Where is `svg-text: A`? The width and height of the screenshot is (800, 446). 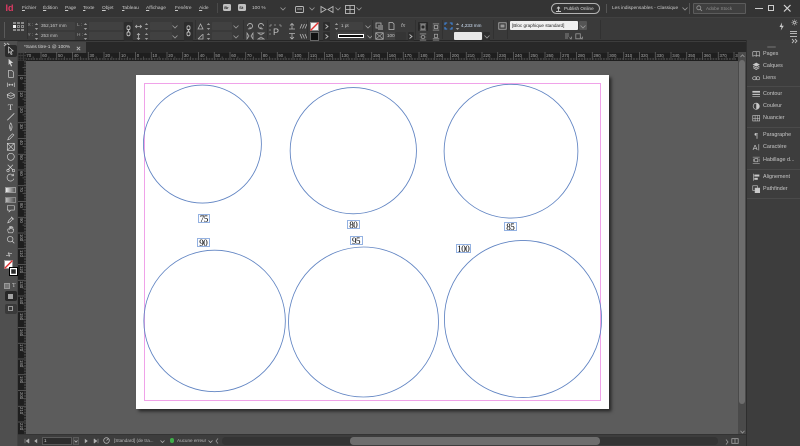
svg-text: A is located at coordinates (754, 147).